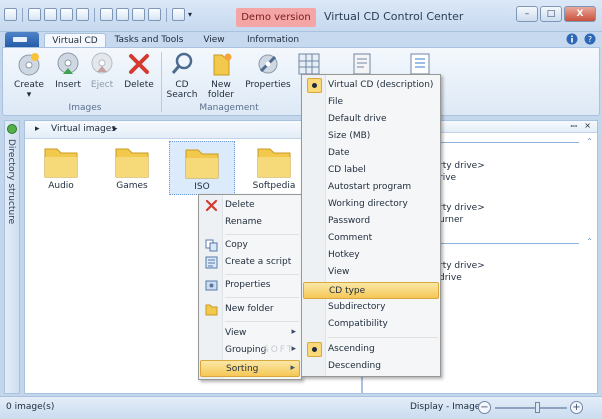 The width and height of the screenshot is (602, 419). I want to click on menu-item-label: File, so click(336, 102).